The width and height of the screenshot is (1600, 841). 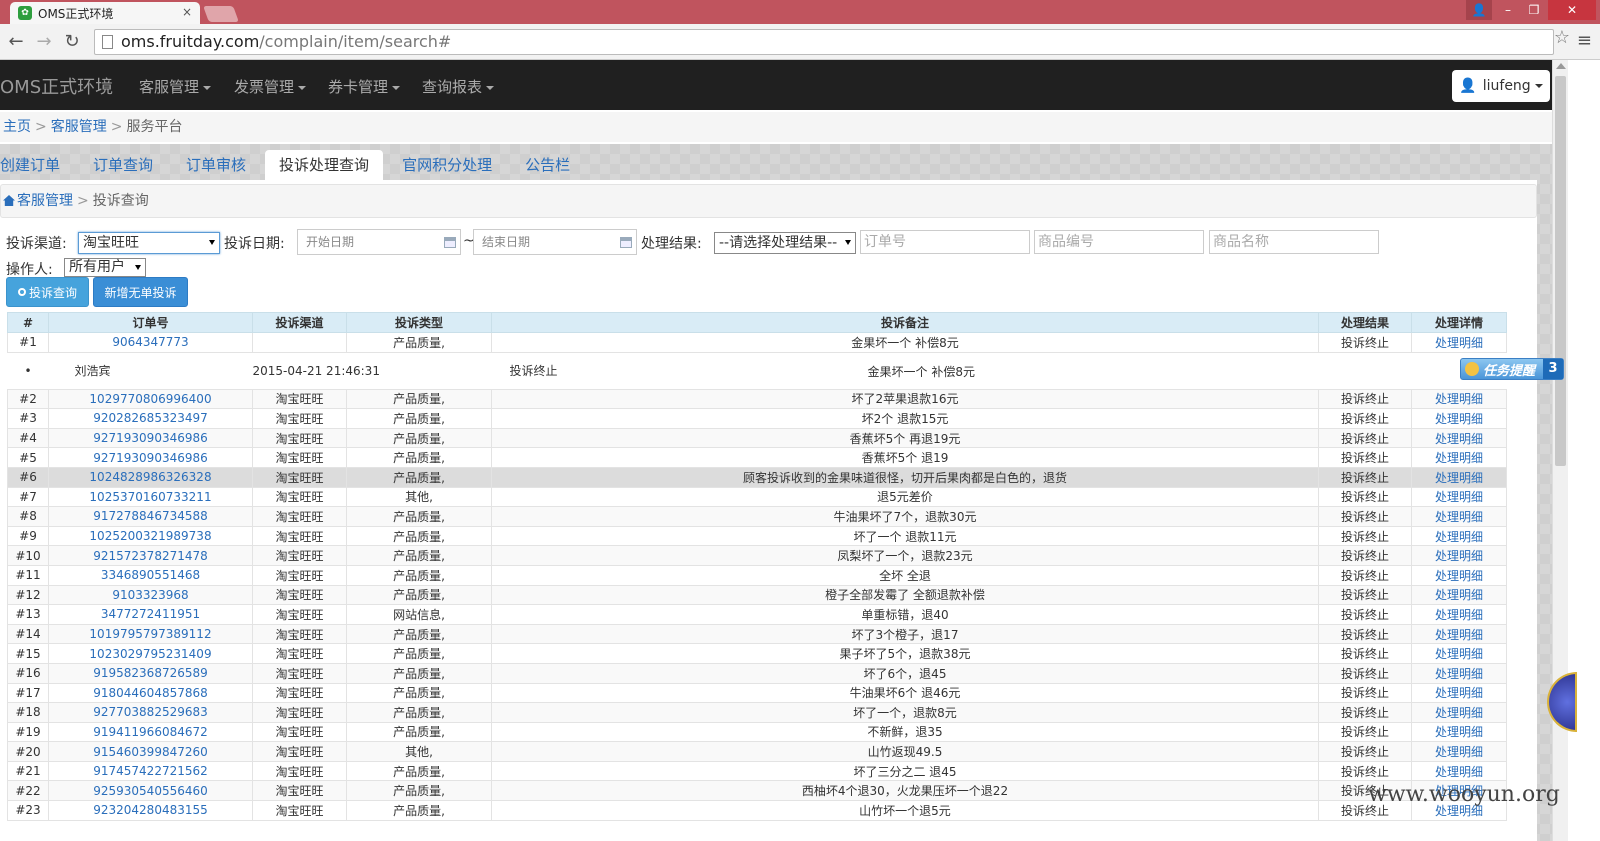 I want to click on order-number-link: 1025200321989738, so click(x=150, y=536).